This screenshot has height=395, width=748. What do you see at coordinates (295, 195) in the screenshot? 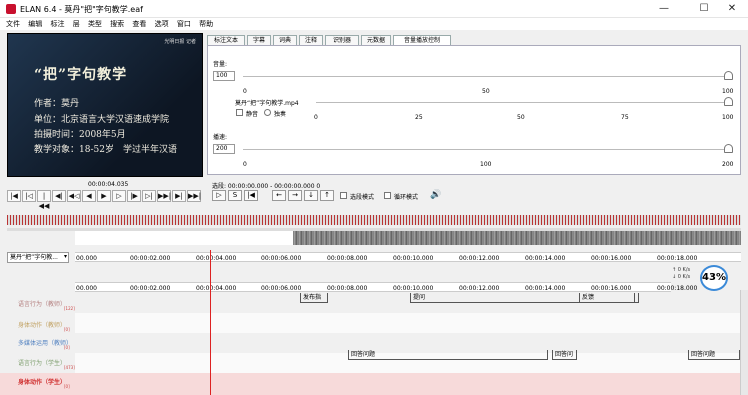
I see `selection-right-button: →` at bounding box center [295, 195].